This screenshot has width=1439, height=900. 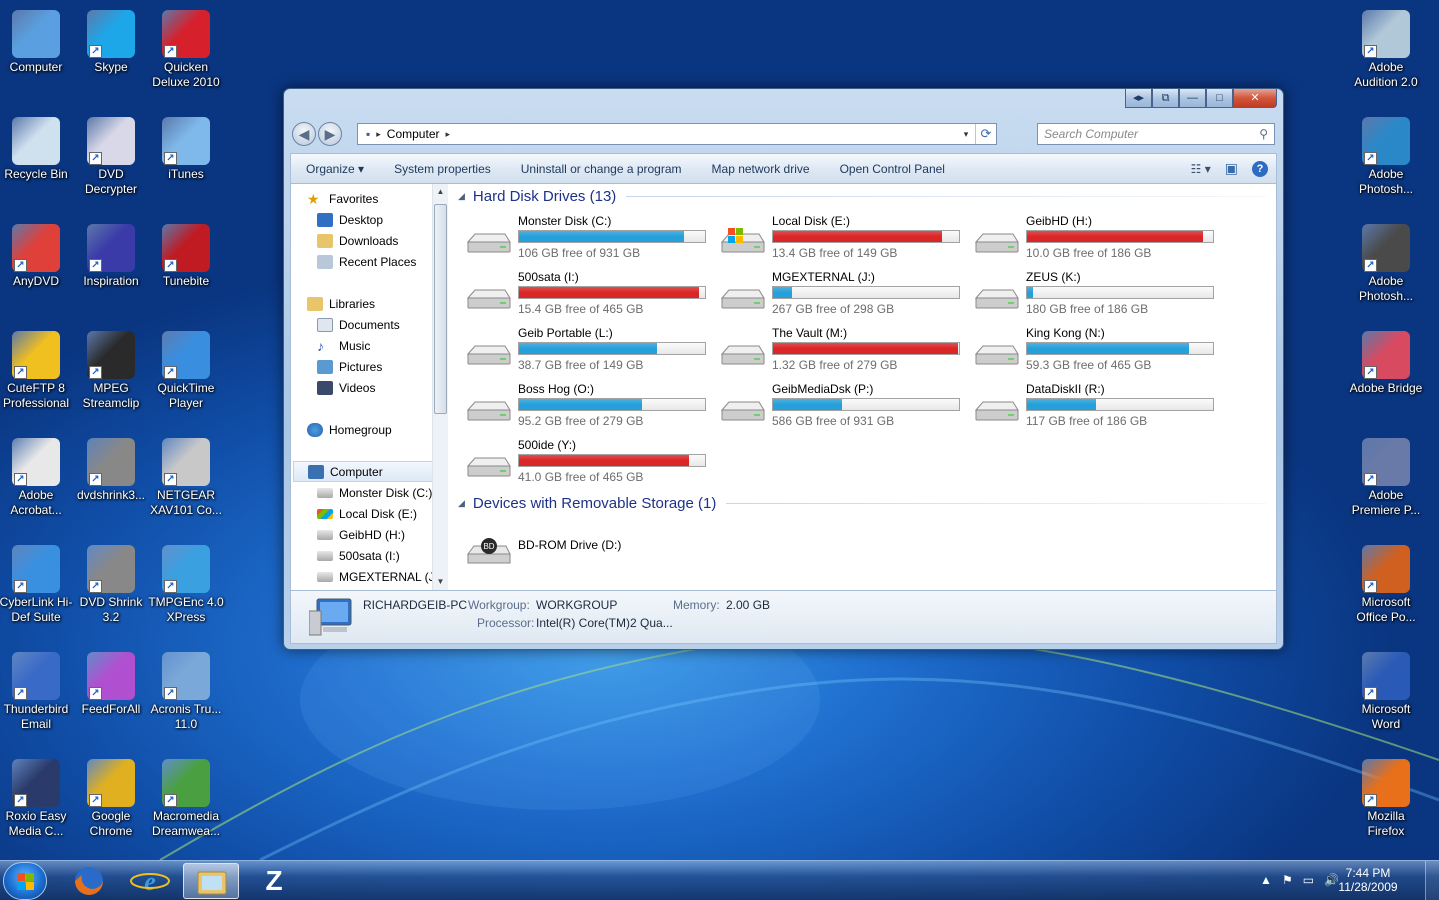 I want to click on drive-tile: GeibHD (H:) 10.0 GB free of 186 GB, so click(x=1101, y=242).